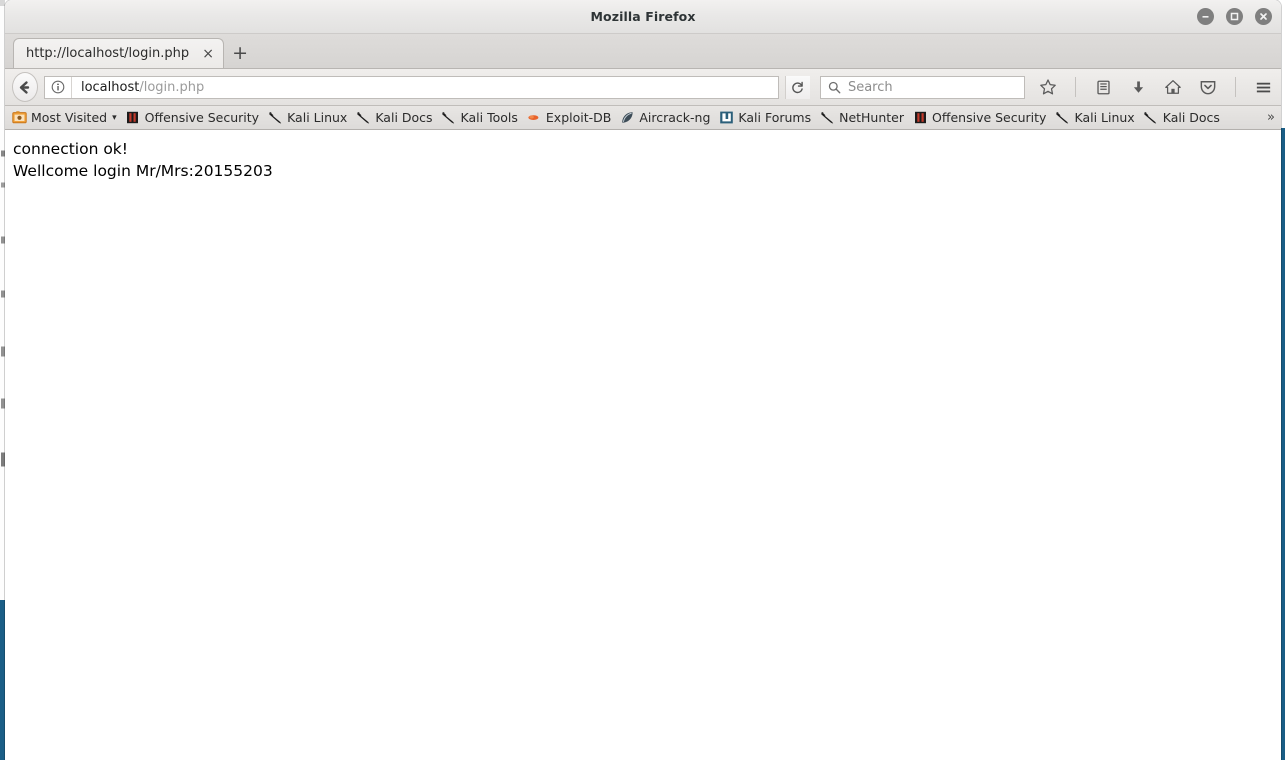  I want to click on window-title: Mozilla Firefox, so click(643, 16).